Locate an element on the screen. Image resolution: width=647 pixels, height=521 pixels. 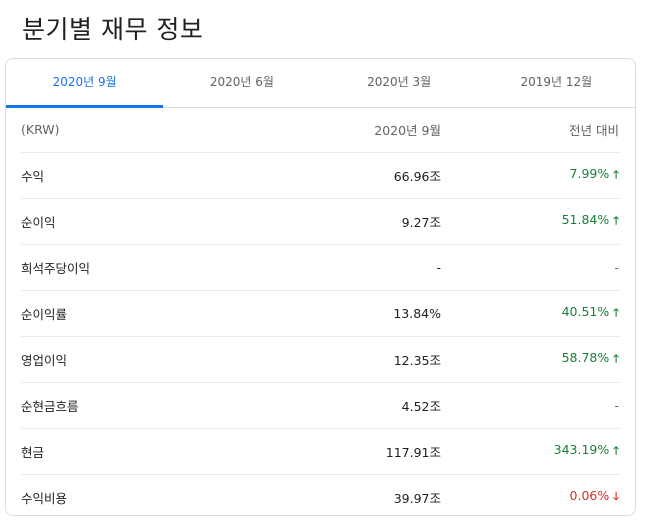
table-row: 수익비용 39.97조 0.06% 🡓 is located at coordinates (320, 495).